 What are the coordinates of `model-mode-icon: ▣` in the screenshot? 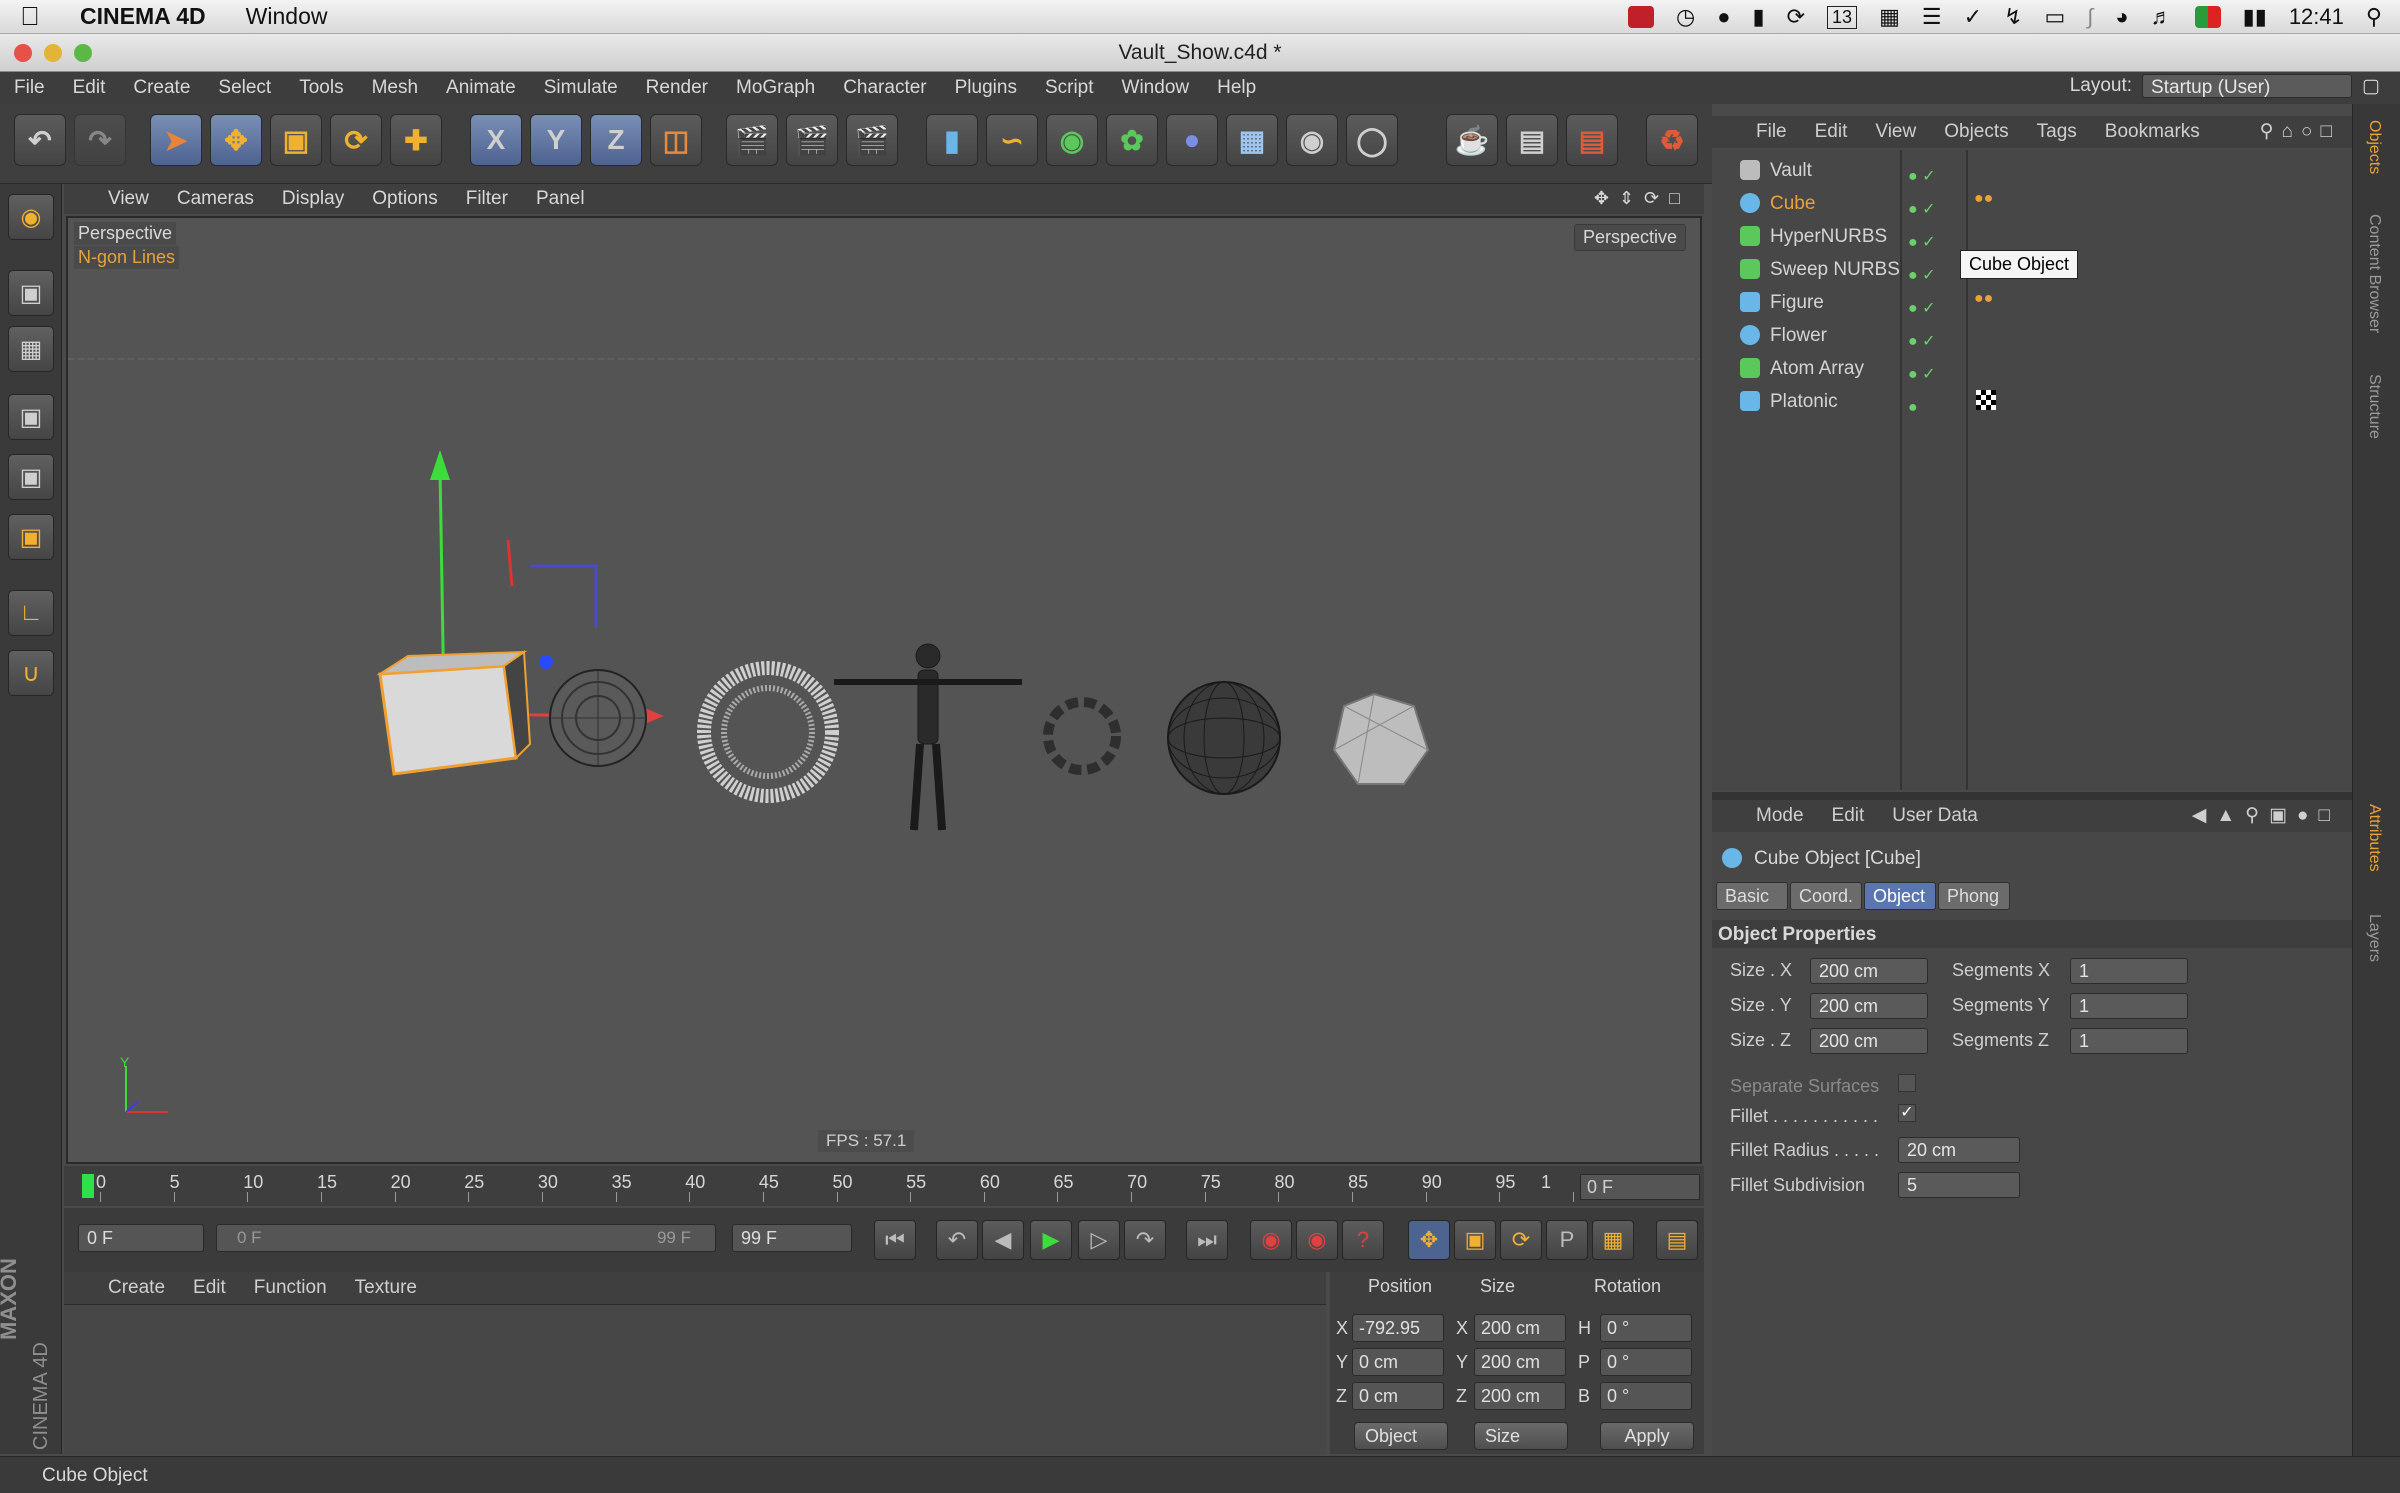 It's located at (31, 293).